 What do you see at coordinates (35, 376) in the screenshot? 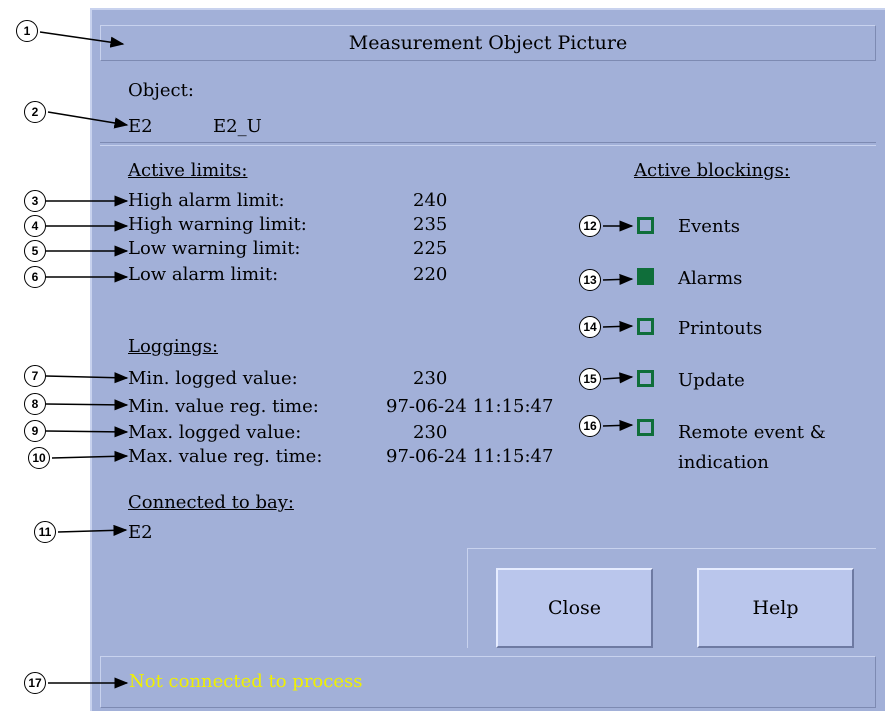
I see `callout-7: 7` at bounding box center [35, 376].